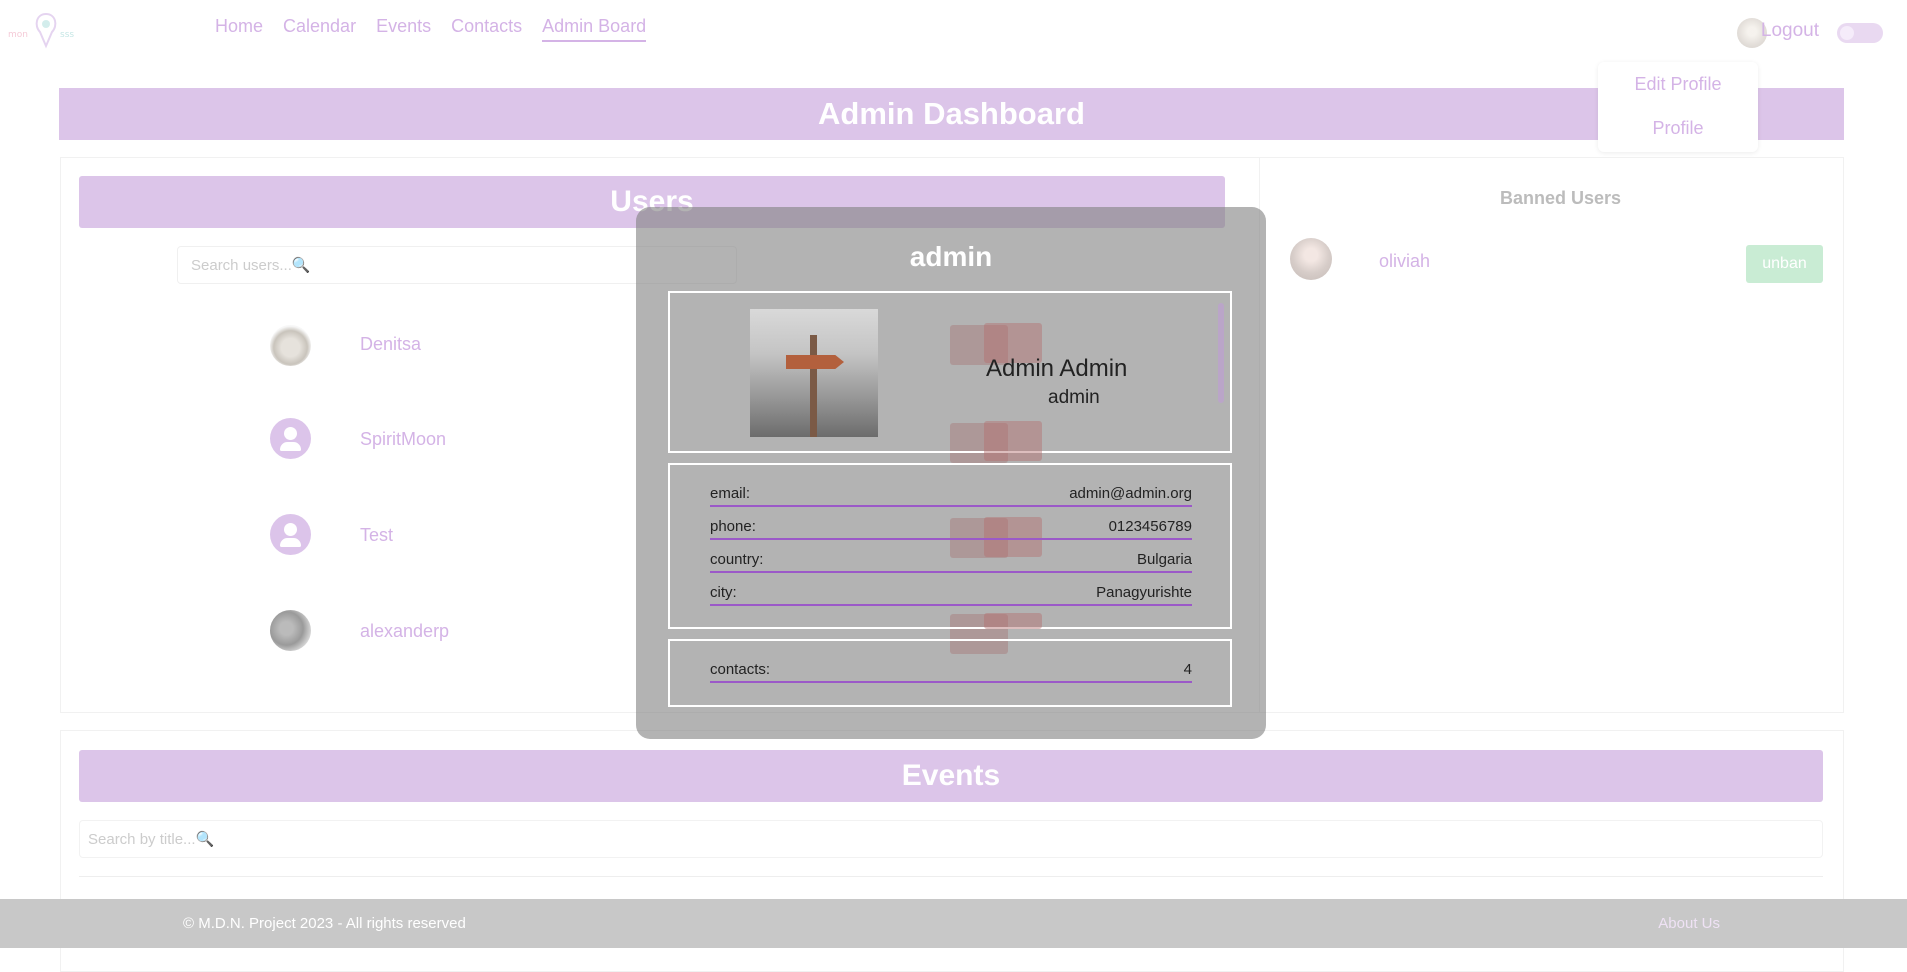 This screenshot has width=1907, height=972. Describe the element at coordinates (594, 29) in the screenshot. I see `nav-admin-board: Admin Board` at that location.